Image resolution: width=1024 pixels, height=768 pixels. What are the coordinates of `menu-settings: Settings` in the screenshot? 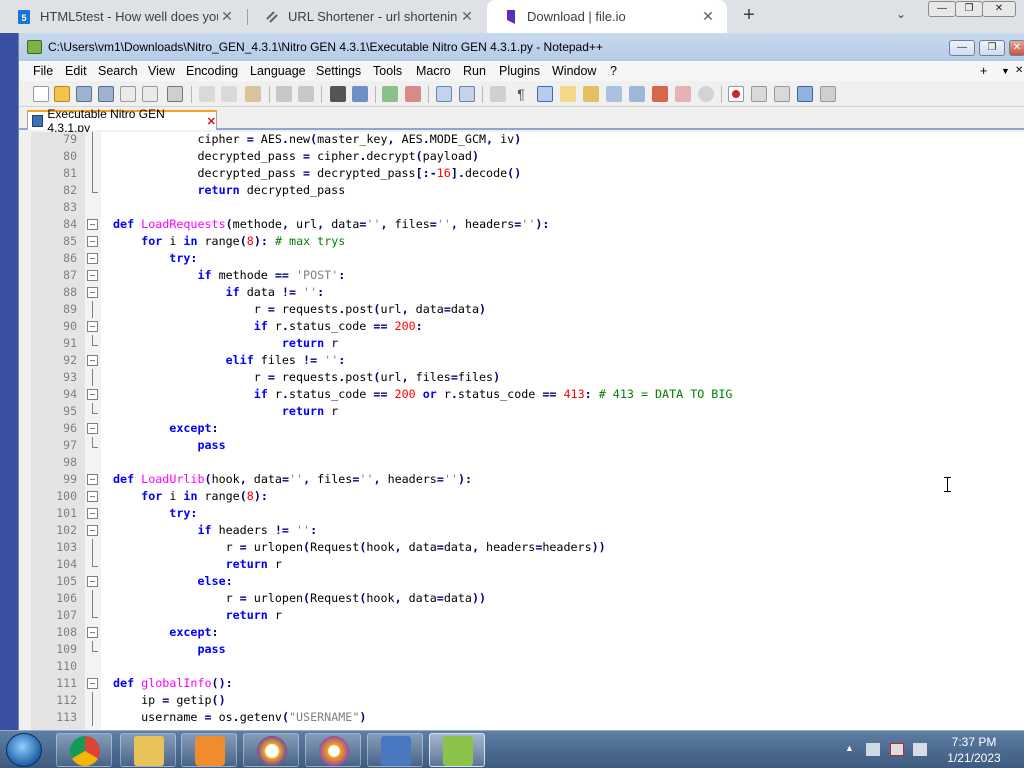 It's located at (338, 71).